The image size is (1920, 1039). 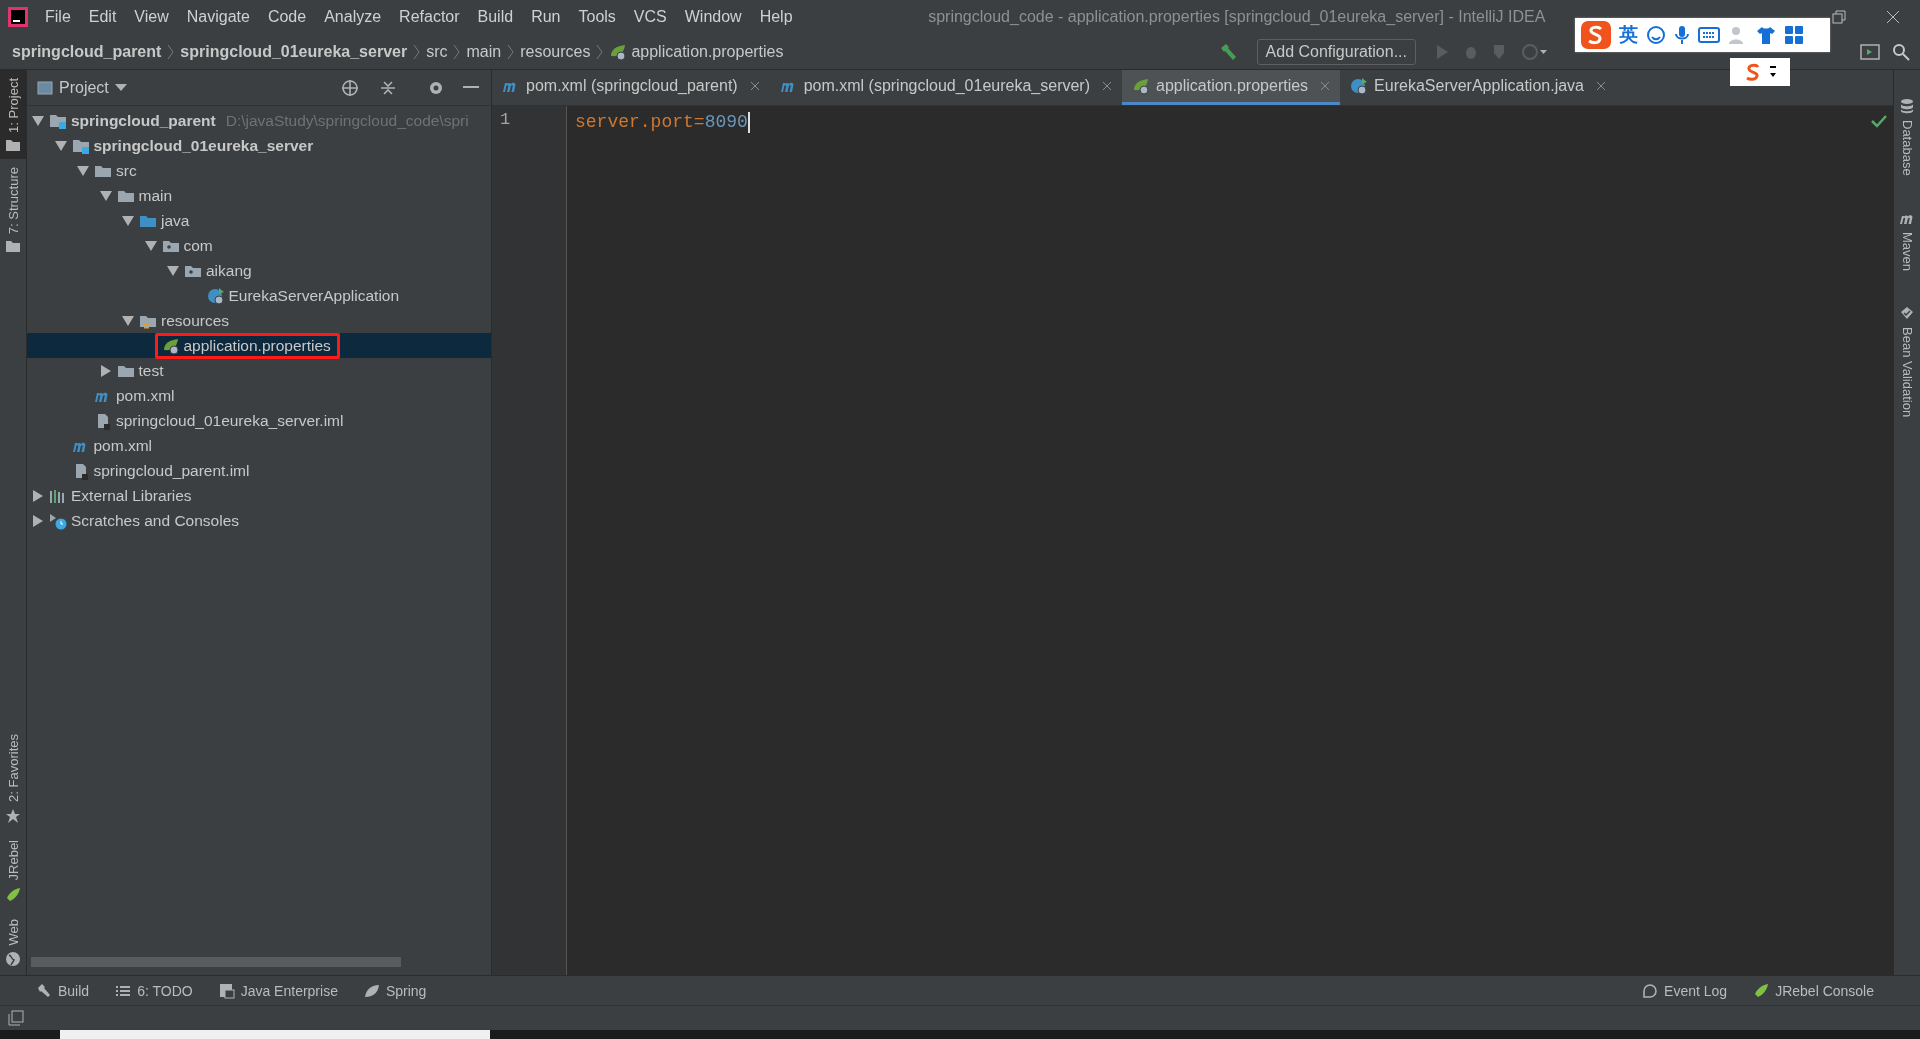 I want to click on menu-item: VCS, so click(x=650, y=17).